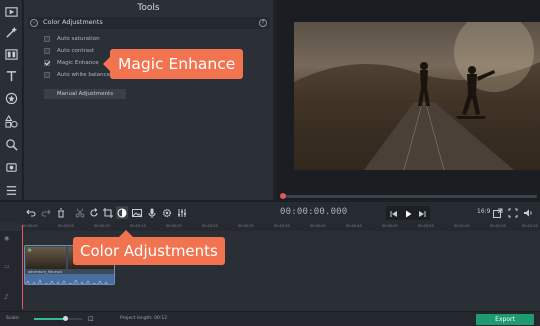 The image size is (540, 326). Describe the element at coordinates (246, 226) in the screenshot. I see `tick-label: 00:00:30` at that location.